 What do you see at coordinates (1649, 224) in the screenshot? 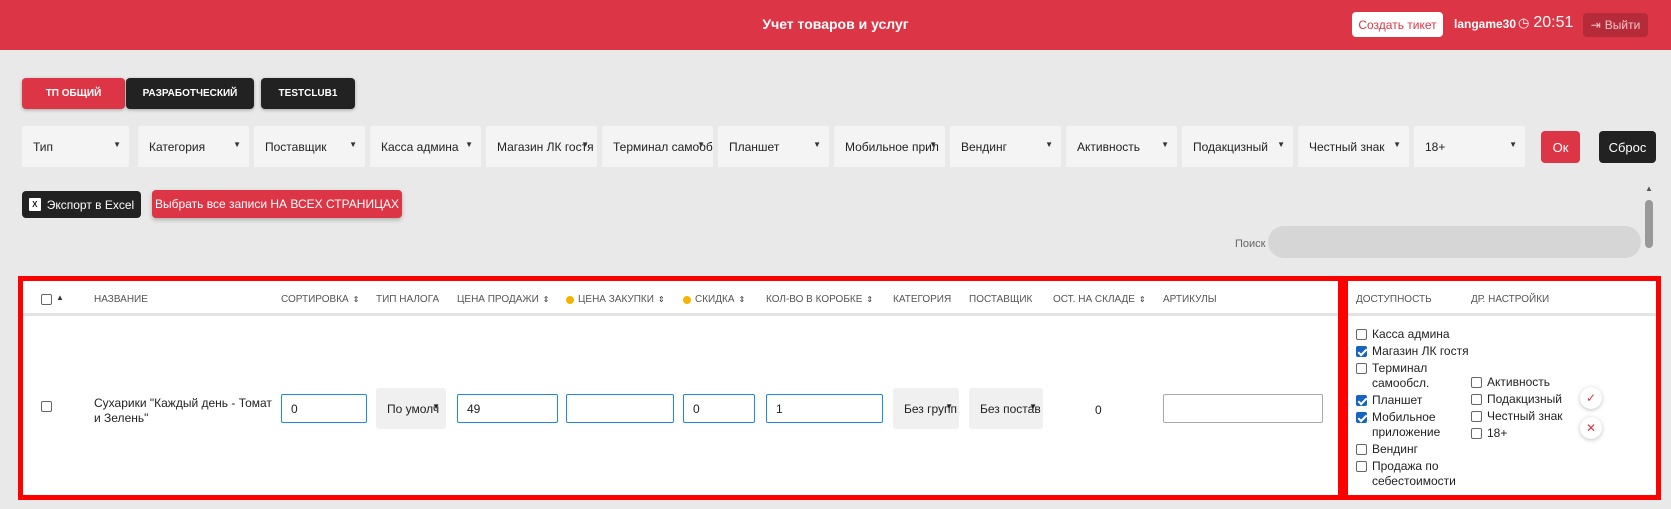
I see `scroll-thumb` at bounding box center [1649, 224].